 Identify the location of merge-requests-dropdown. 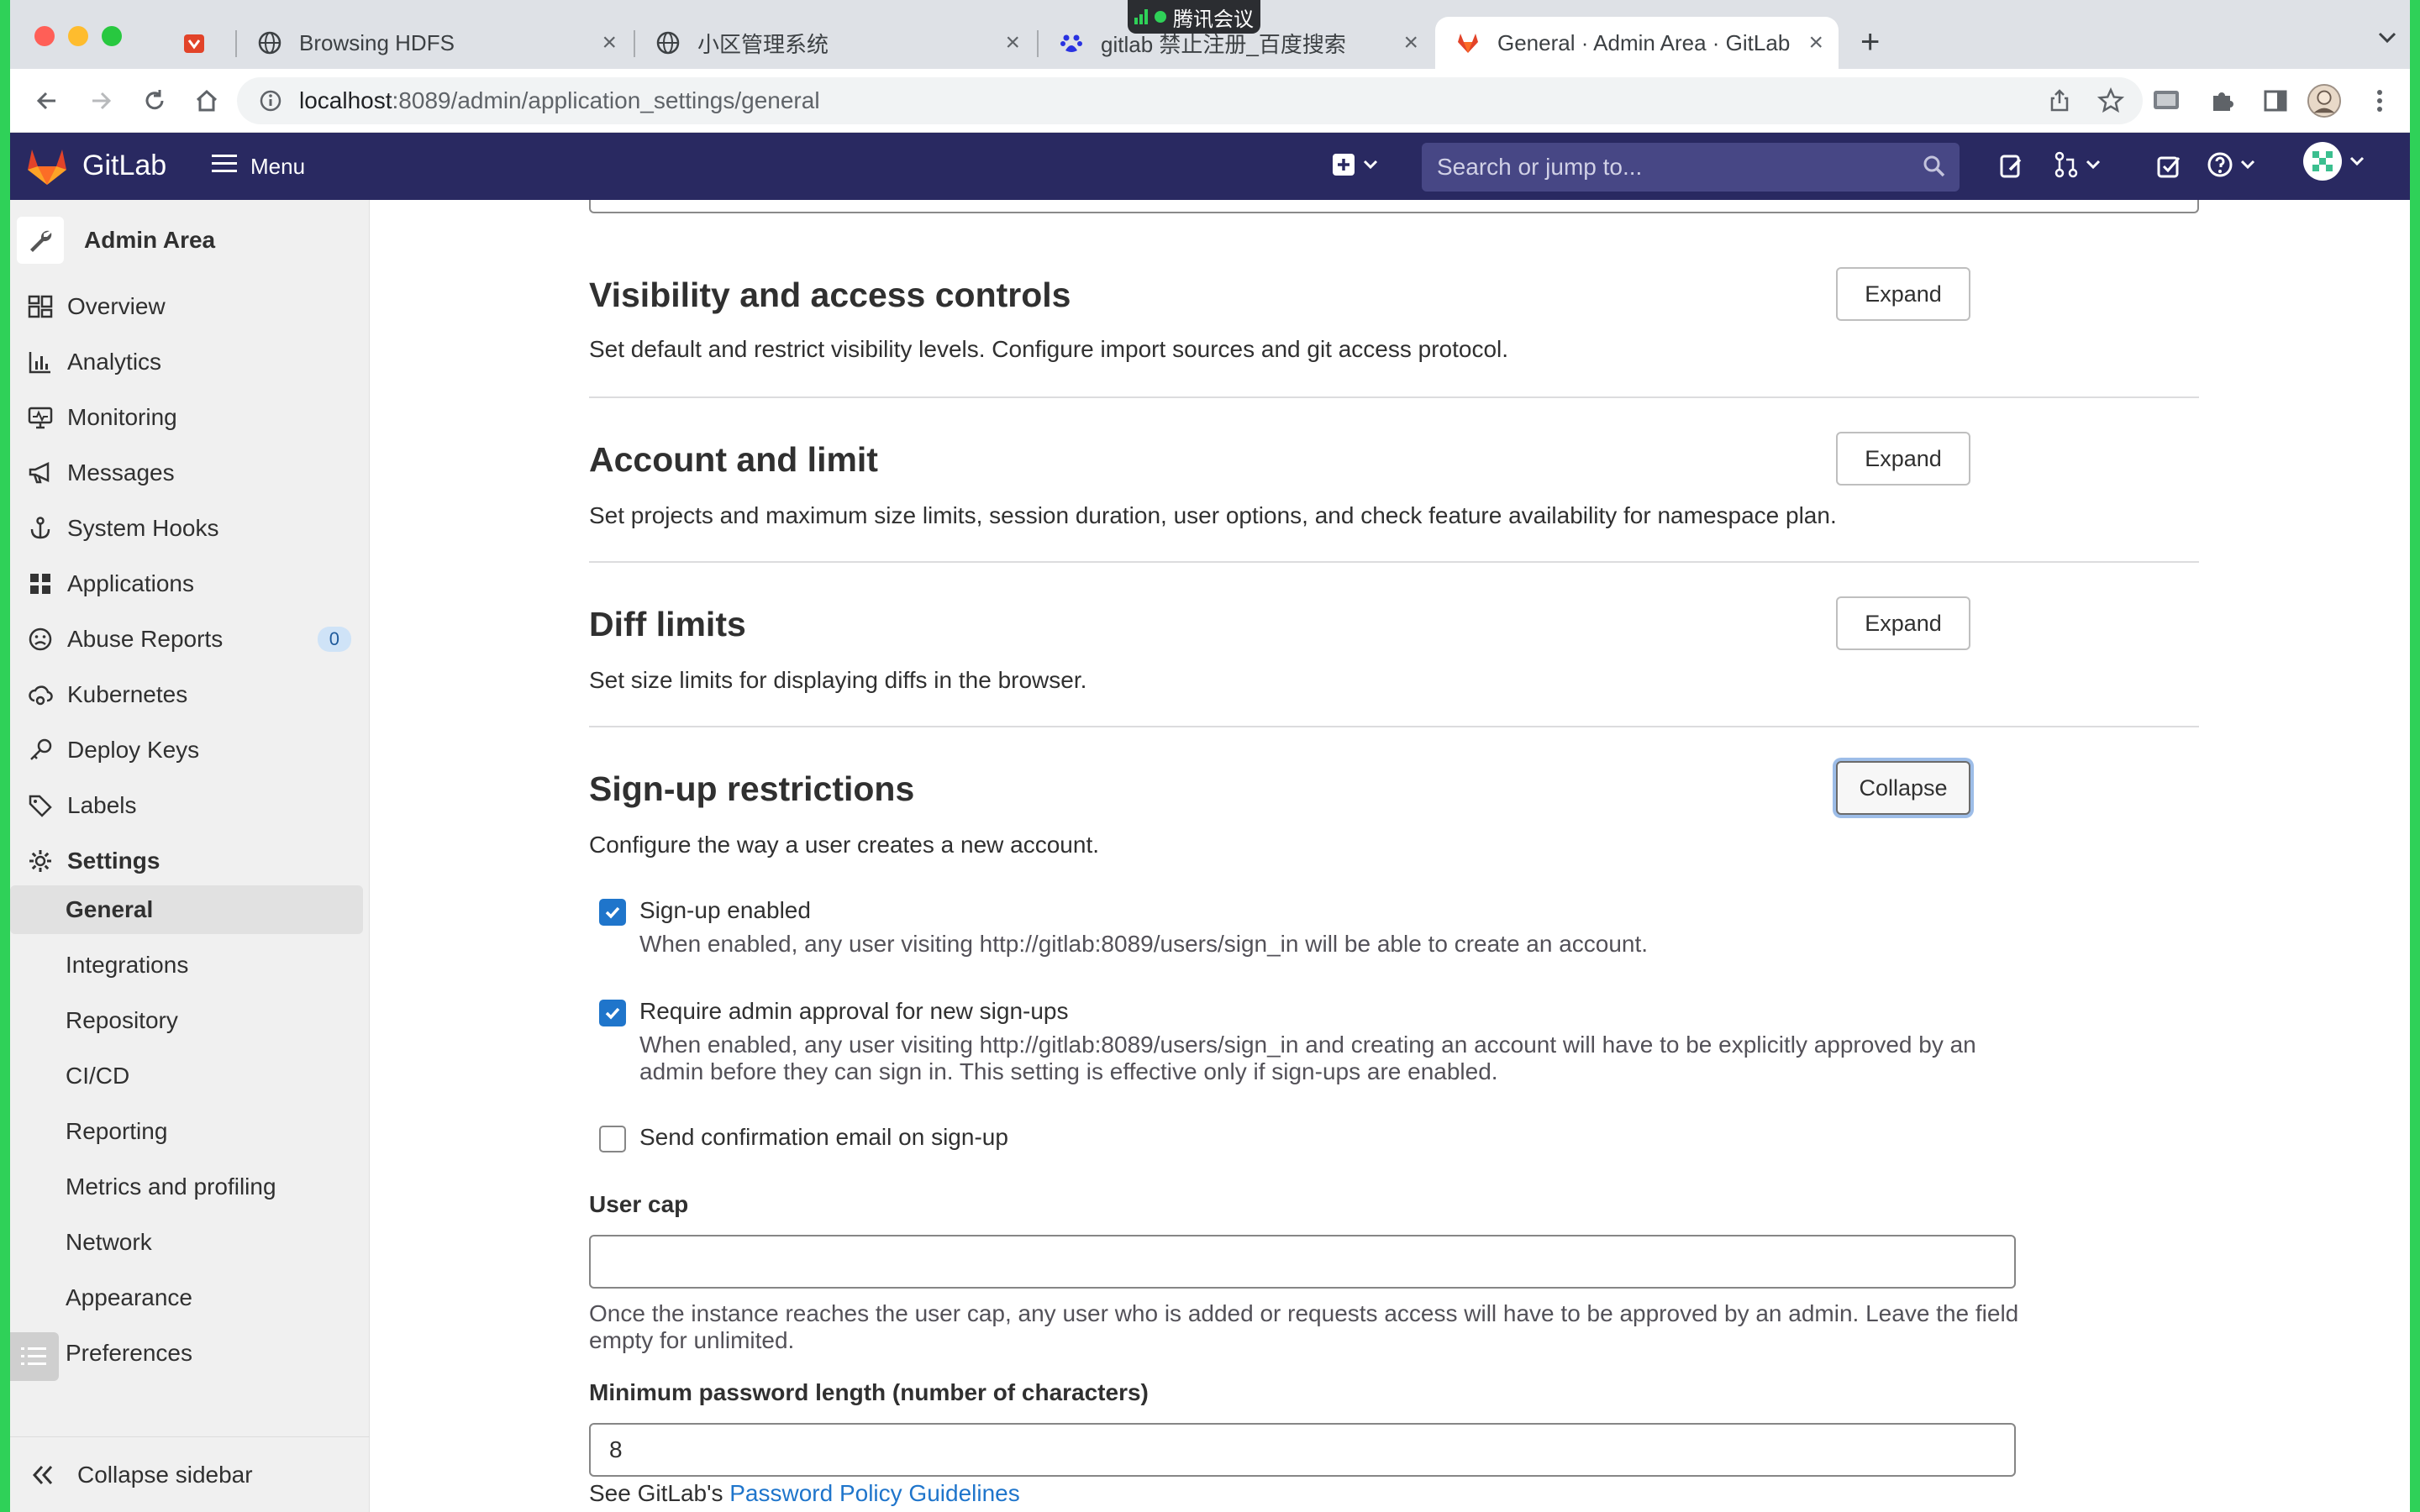
(2077, 166).